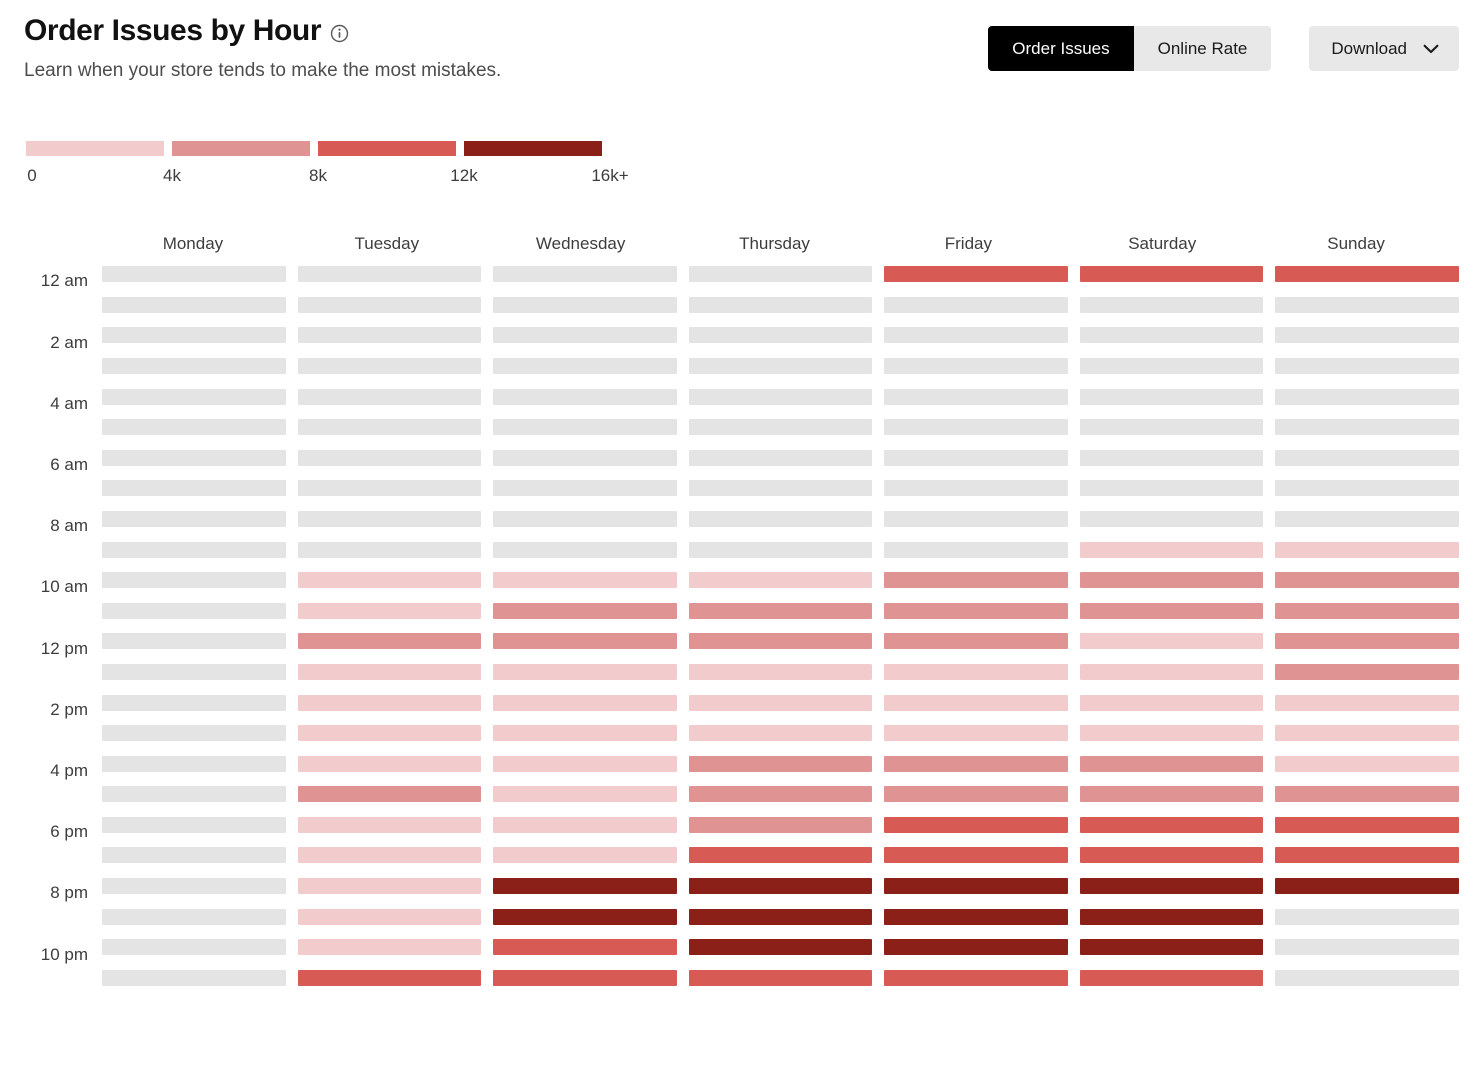 The width and height of the screenshot is (1483, 1072). I want to click on info-circle-icon, so click(339, 33).